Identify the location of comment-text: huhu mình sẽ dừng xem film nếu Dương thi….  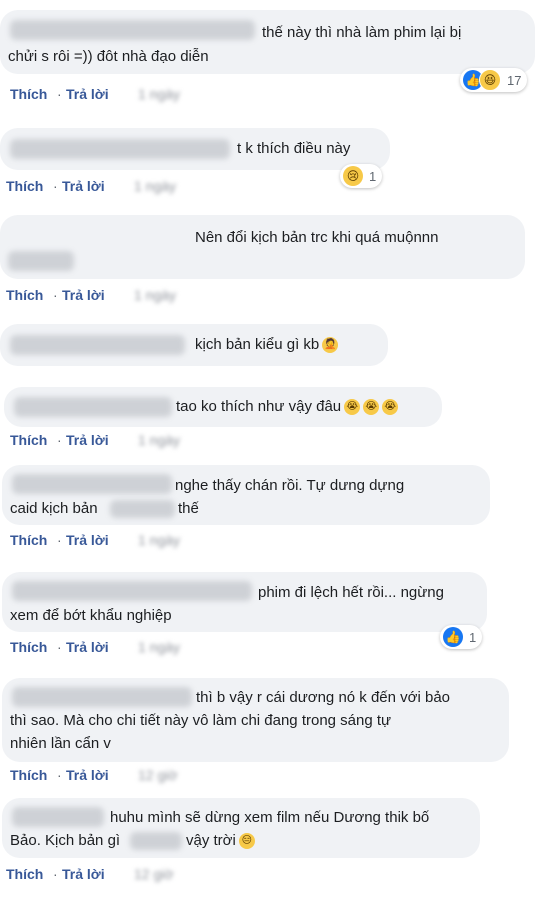
(270, 817).